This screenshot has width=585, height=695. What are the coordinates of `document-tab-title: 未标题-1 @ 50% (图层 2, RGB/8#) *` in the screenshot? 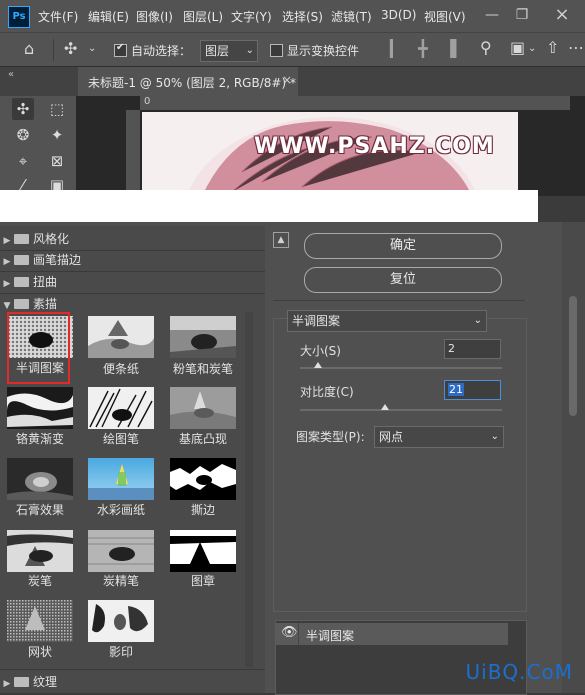 It's located at (192, 83).